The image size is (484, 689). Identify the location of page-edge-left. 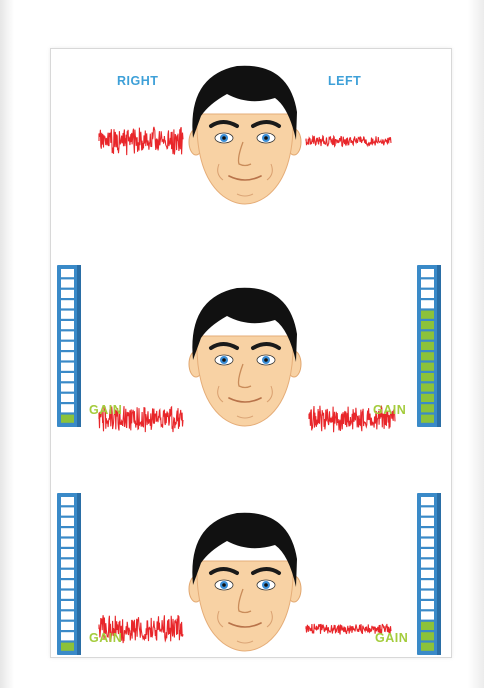
(7, 344).